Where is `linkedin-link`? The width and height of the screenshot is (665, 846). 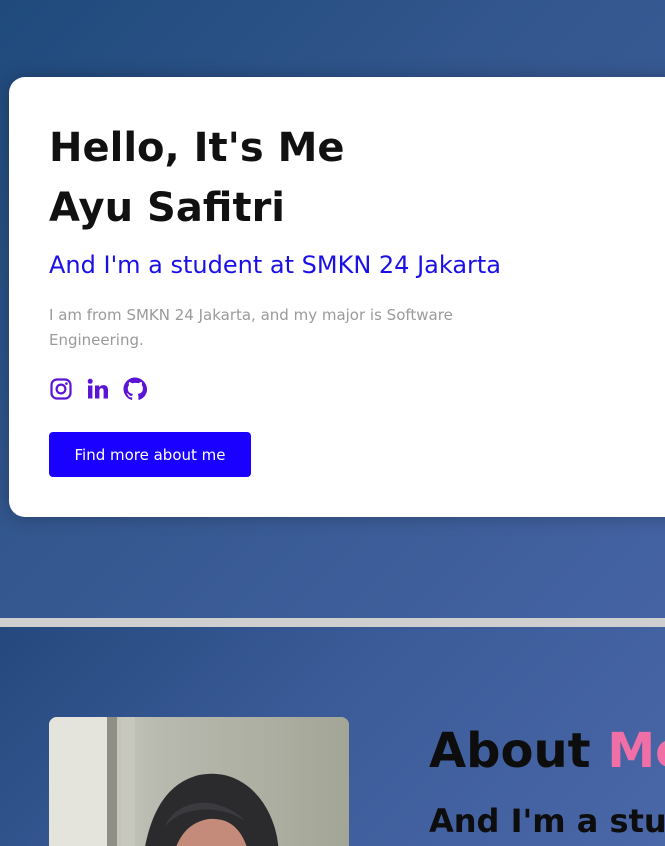 linkedin-link is located at coordinates (98, 389).